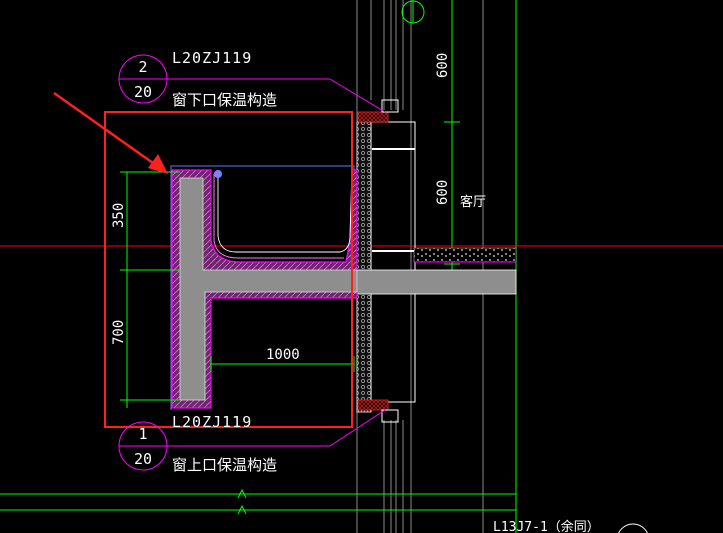 Image resolution: width=723 pixels, height=533 pixels. Describe the element at coordinates (224, 100) in the screenshot. I see `callout-top-title: 窗下口保温构造` at that location.